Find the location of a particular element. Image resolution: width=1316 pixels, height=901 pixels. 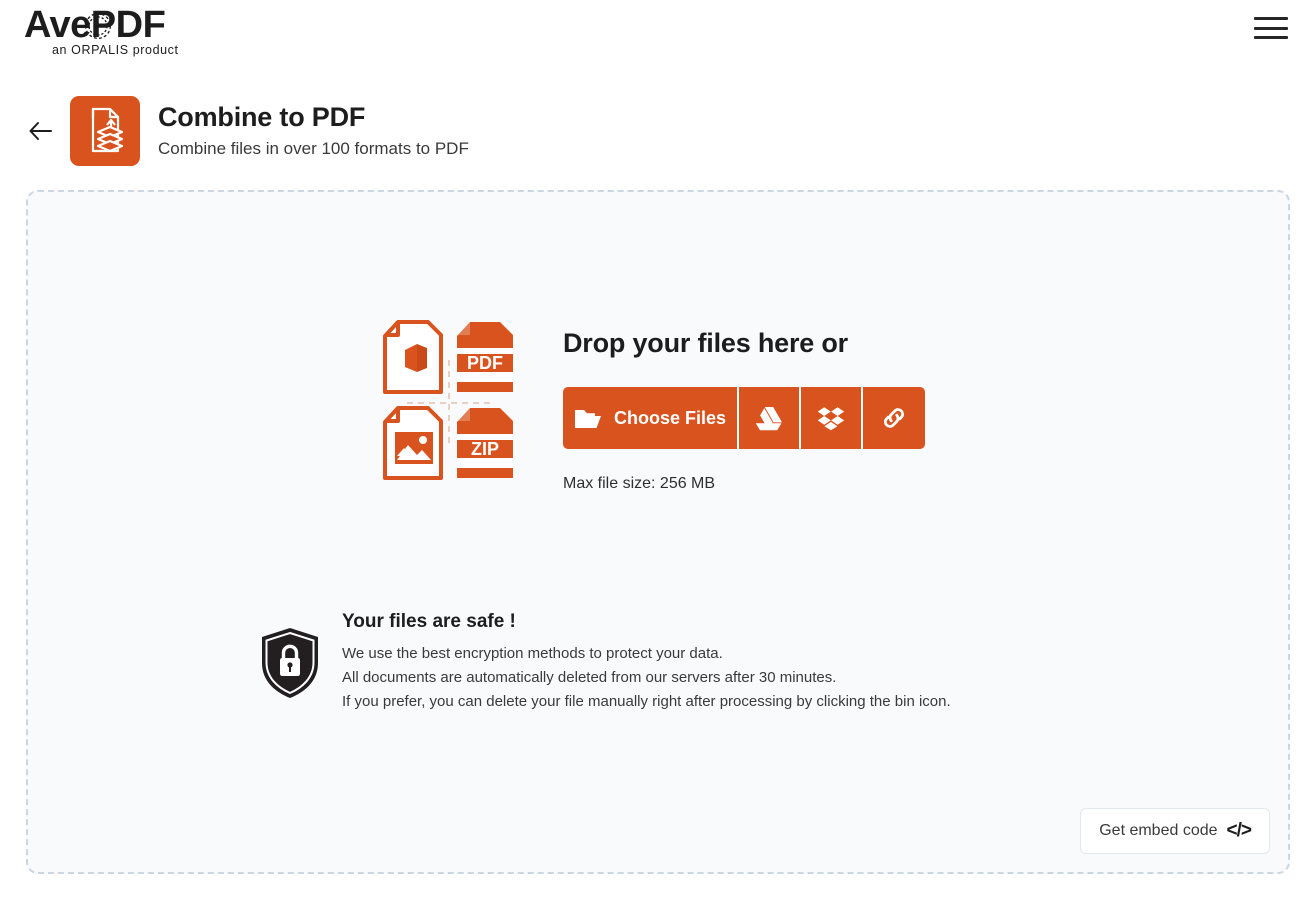

dropbox-icon is located at coordinates (831, 418).